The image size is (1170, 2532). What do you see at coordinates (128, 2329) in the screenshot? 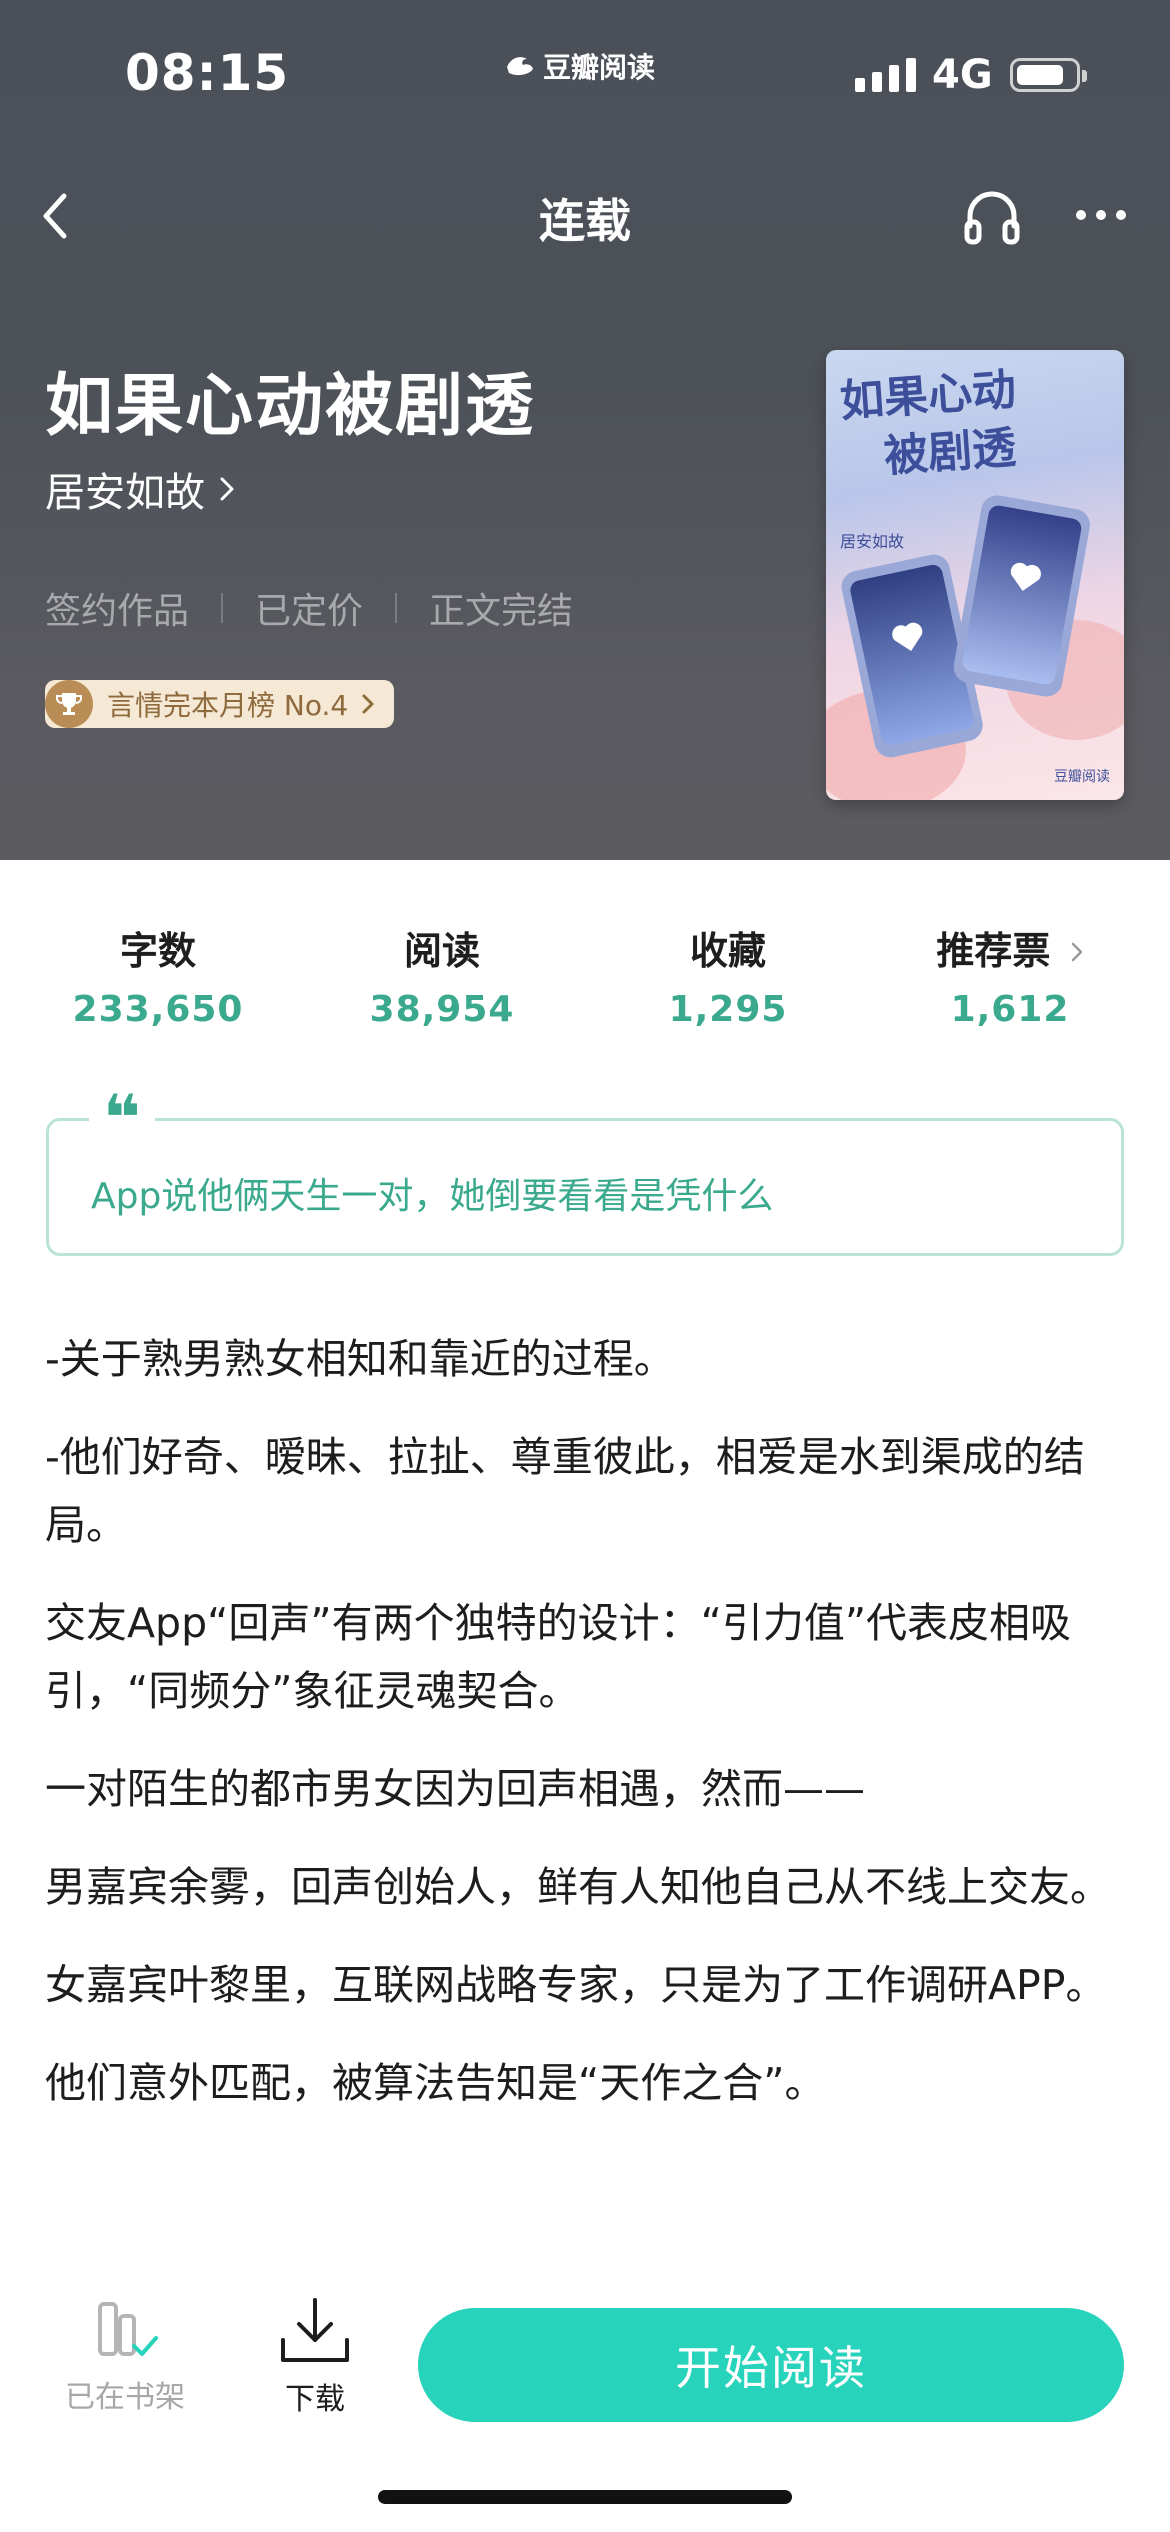
I see `bookshelf-check-icon` at bounding box center [128, 2329].